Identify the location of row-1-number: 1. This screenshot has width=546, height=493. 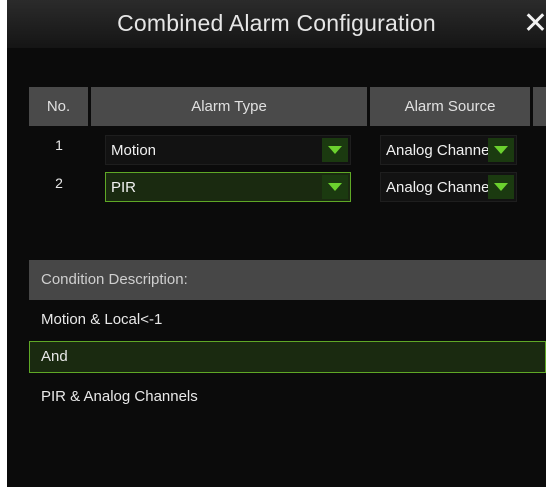
(59, 145).